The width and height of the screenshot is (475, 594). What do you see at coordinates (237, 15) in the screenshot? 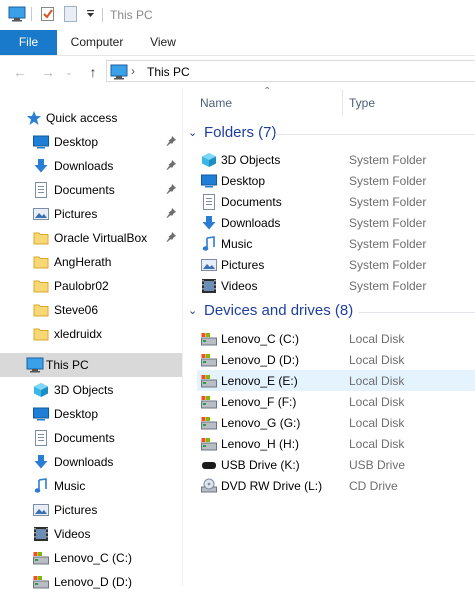
I see `title-bar: This PC` at bounding box center [237, 15].